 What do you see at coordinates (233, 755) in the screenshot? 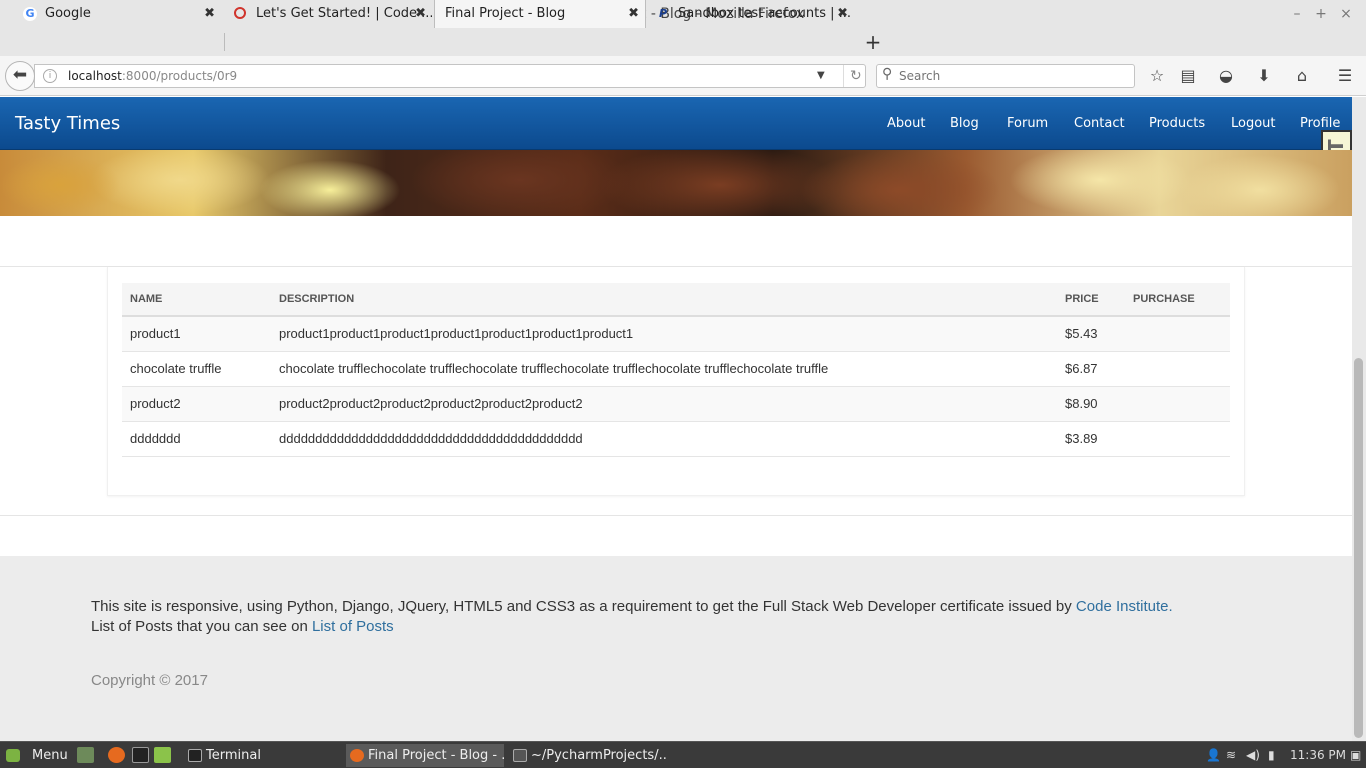
I see `taskbar-window-label: Terminal` at bounding box center [233, 755].